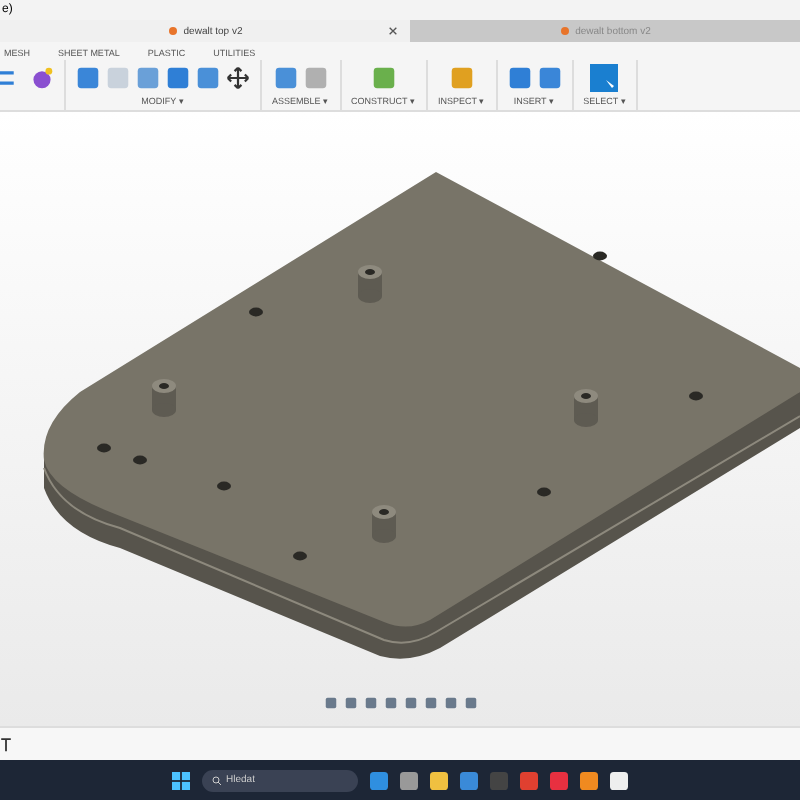 The height and width of the screenshot is (800, 800). I want to click on move-icon, so click(238, 78).